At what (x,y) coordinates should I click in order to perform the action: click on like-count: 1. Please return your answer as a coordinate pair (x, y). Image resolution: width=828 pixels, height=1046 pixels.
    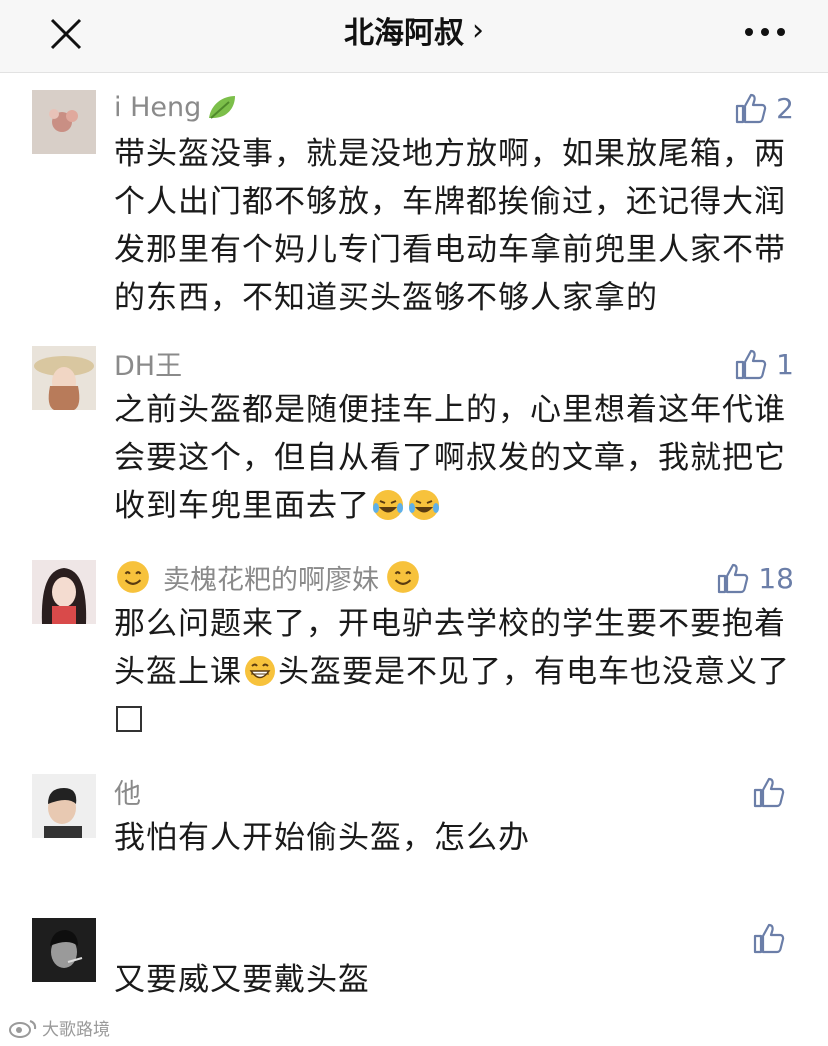
    Looking at the image, I should click on (785, 364).